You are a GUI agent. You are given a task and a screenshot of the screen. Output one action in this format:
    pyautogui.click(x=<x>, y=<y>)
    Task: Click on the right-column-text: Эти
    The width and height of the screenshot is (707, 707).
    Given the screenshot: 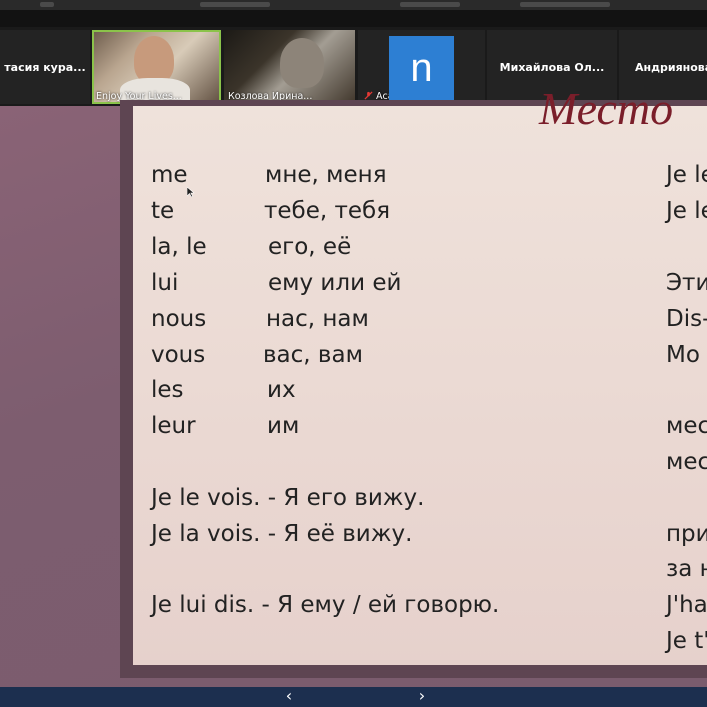 What is the action you would take?
    pyautogui.click(x=686, y=283)
    